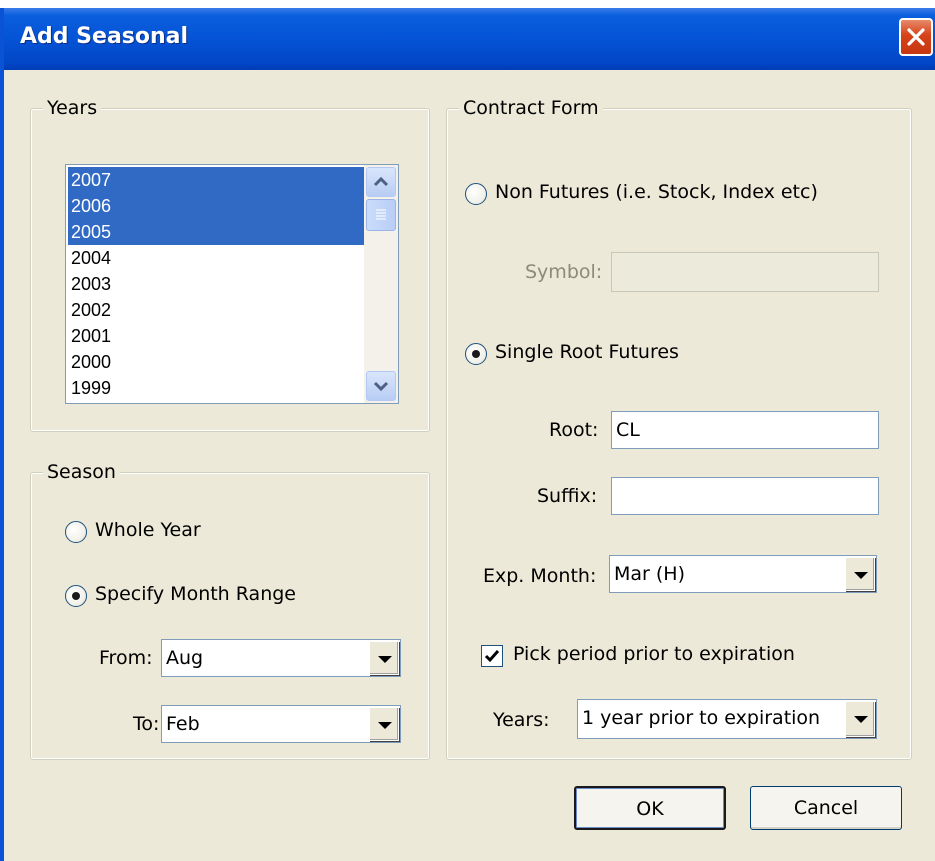  Describe the element at coordinates (126, 658) in the screenshot. I see `from-label: From:` at that location.